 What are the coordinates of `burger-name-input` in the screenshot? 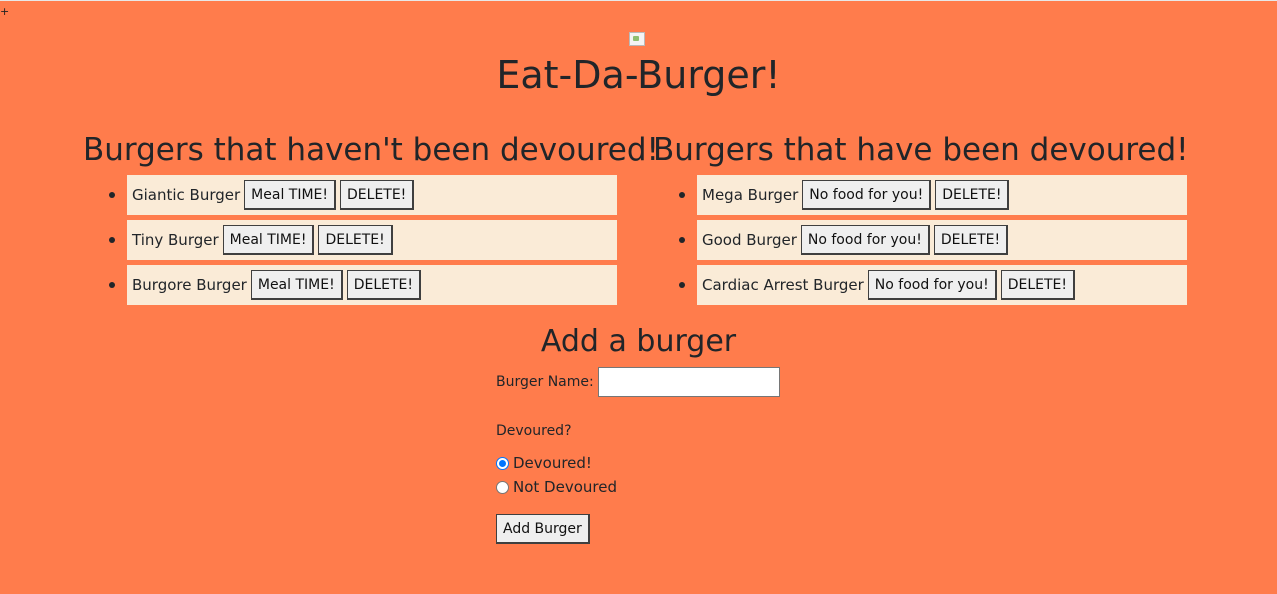 It's located at (688, 382).